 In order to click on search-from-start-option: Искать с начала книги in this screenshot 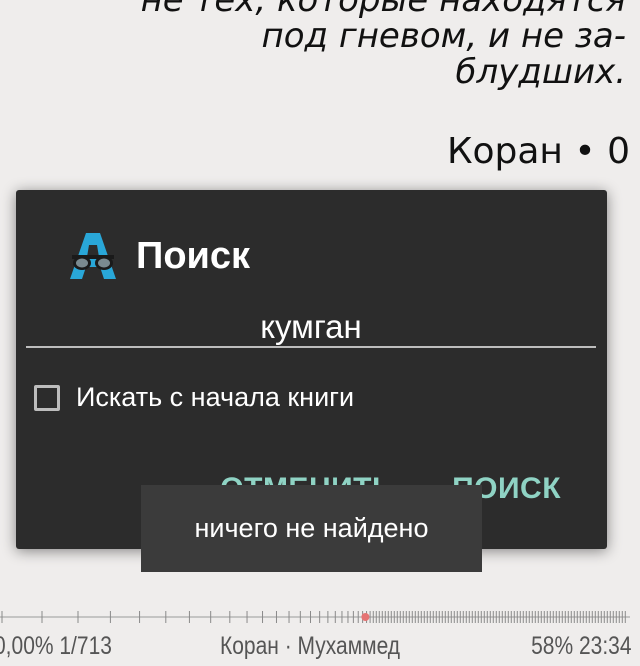, I will do `click(194, 397)`.